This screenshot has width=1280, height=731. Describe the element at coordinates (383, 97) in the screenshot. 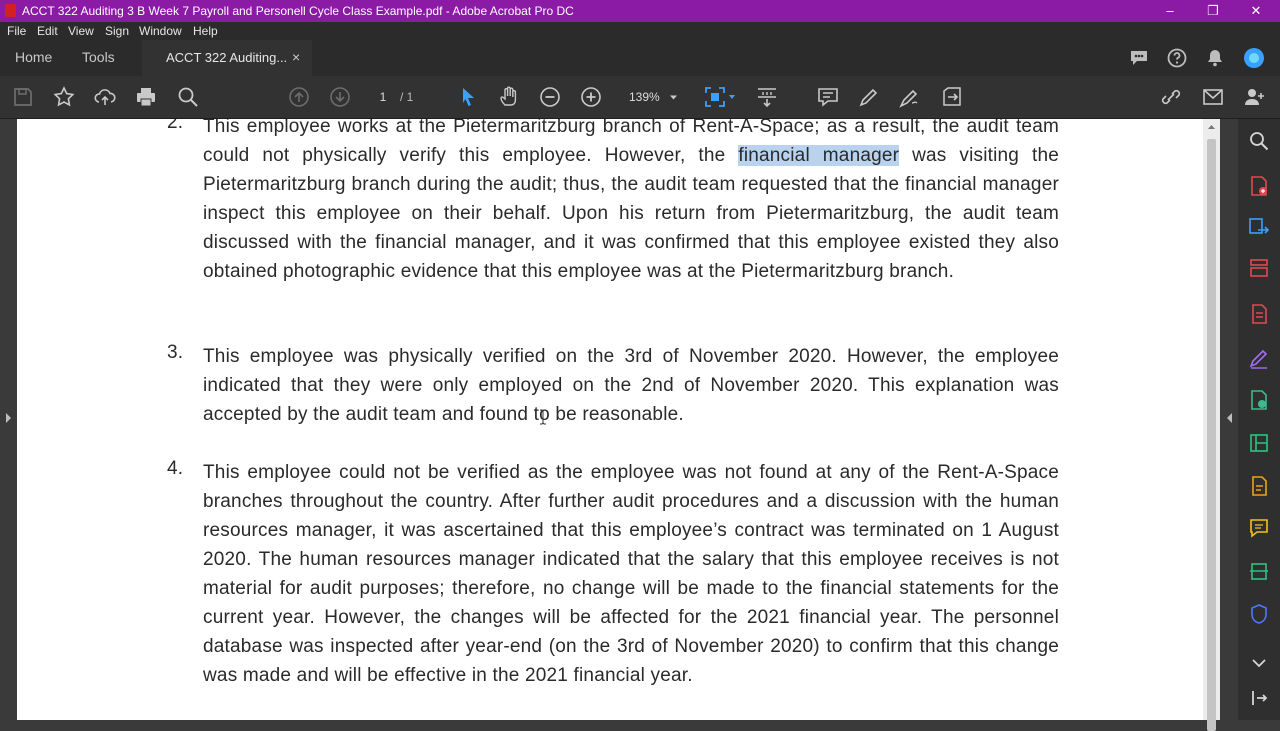

I see `current-page-input: 1` at that location.